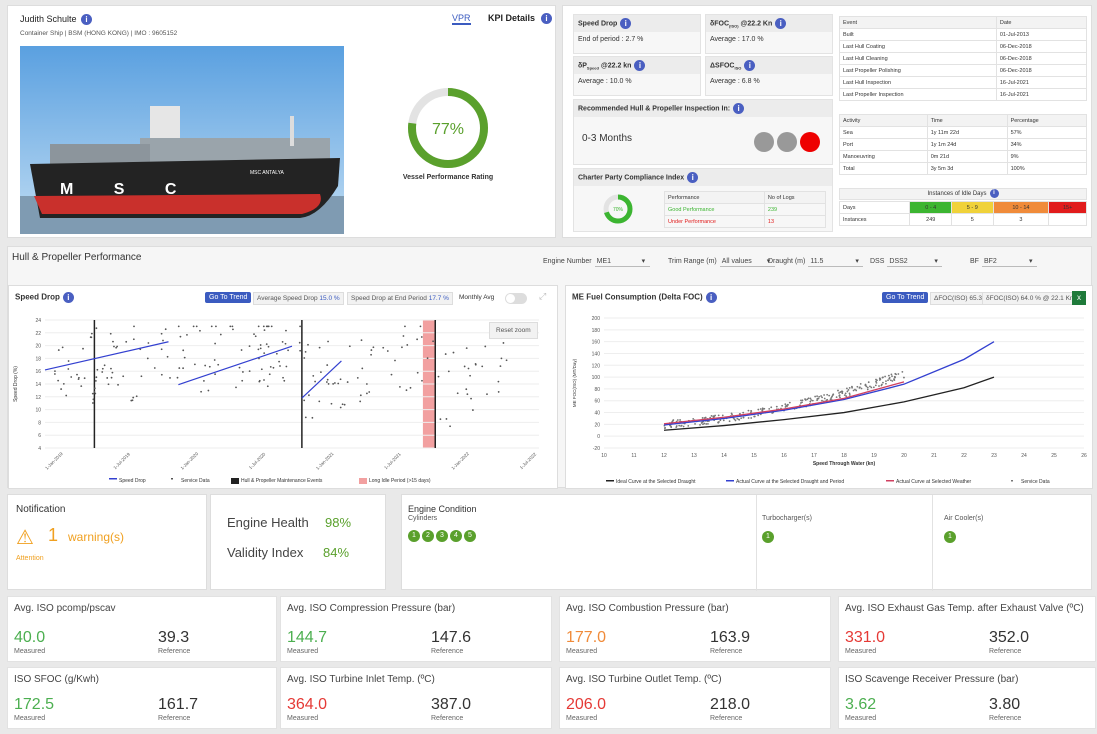 The height and width of the screenshot is (734, 1097). What do you see at coordinates (16, 384) in the screenshot?
I see `y-axis-label: Speed Drop (%)` at bounding box center [16, 384].